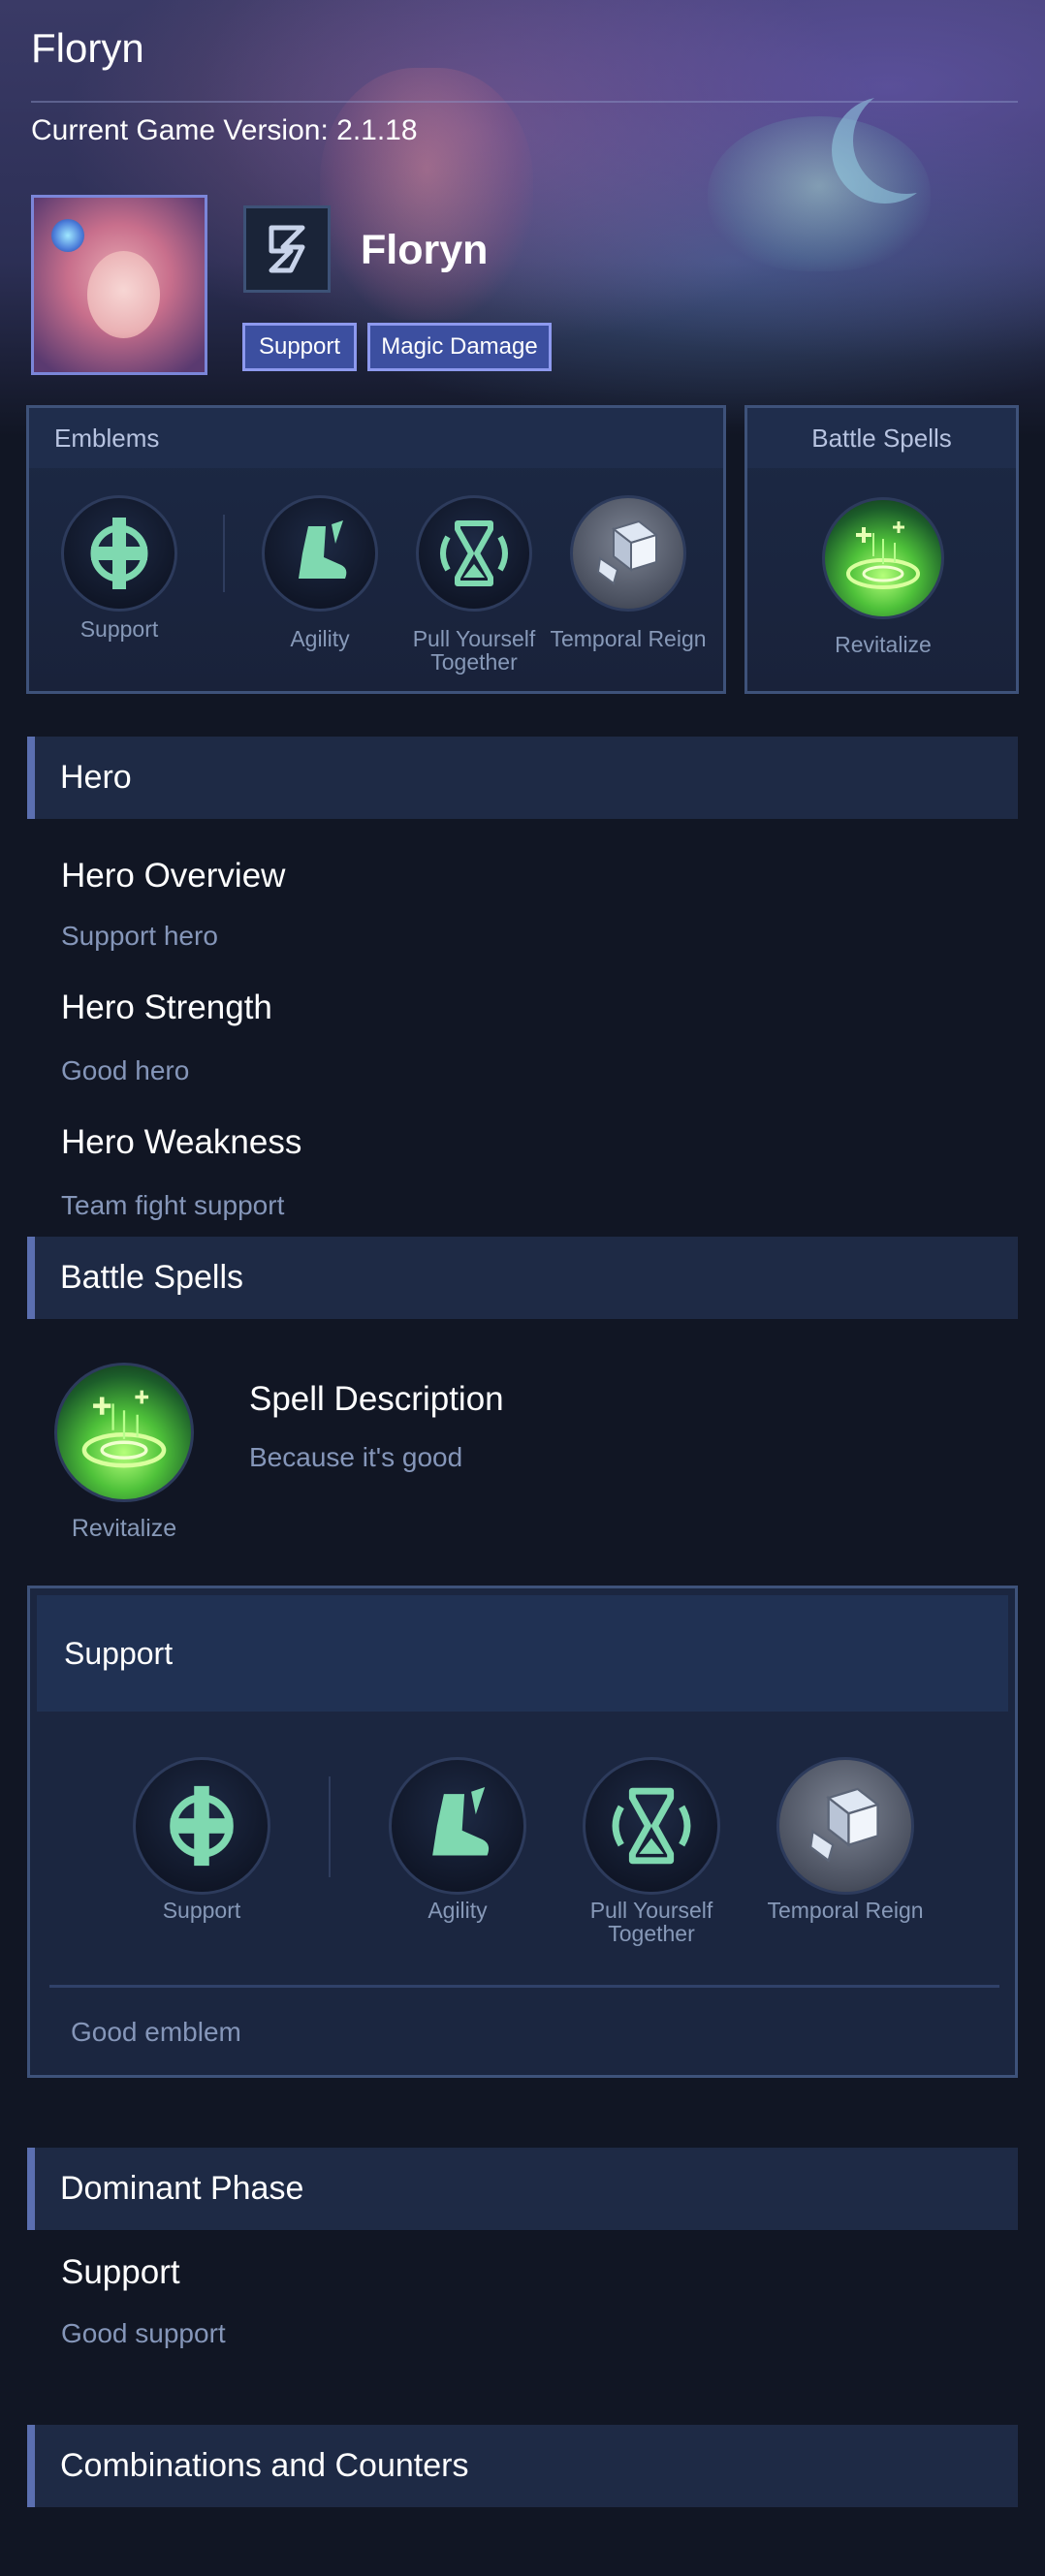 The height and width of the screenshot is (2576, 1045). What do you see at coordinates (356, 1457) in the screenshot?
I see `spell-description-text: Because it's good` at bounding box center [356, 1457].